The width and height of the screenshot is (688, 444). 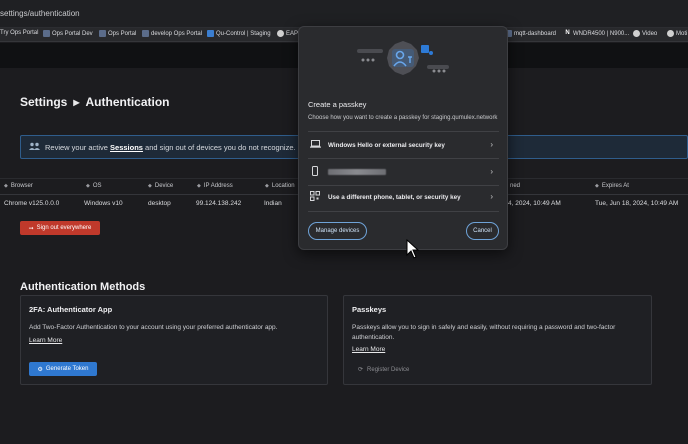 What do you see at coordinates (403, 172) in the screenshot?
I see `option-phone: ›` at bounding box center [403, 172].